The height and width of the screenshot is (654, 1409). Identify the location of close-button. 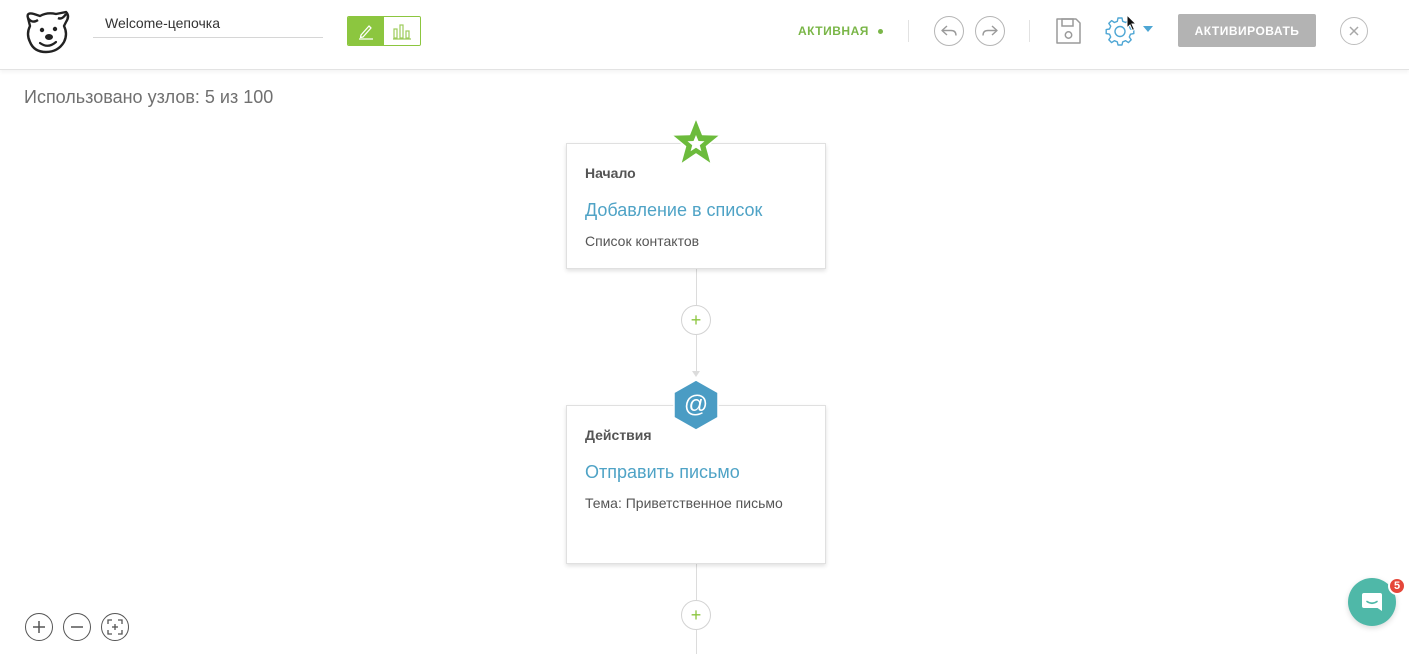
(1354, 31).